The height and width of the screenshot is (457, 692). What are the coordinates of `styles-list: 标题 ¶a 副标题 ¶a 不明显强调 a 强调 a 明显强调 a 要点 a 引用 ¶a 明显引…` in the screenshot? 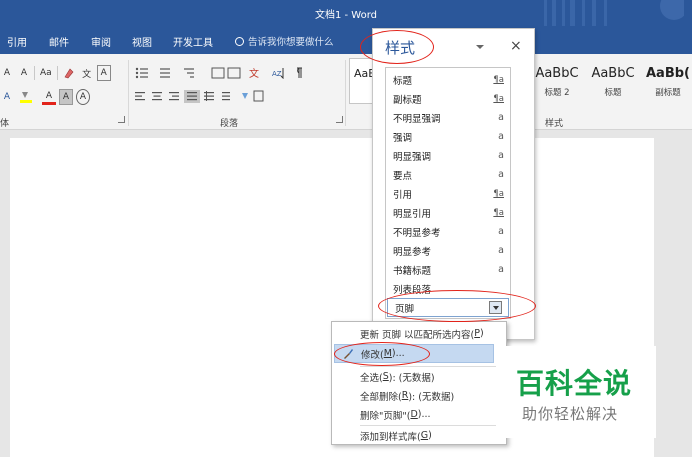 It's located at (448, 193).